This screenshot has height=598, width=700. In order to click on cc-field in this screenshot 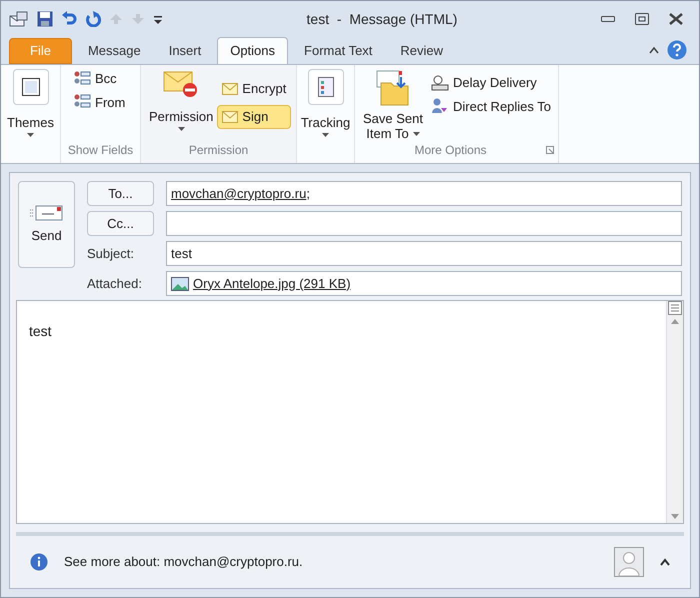, I will do `click(424, 223)`.